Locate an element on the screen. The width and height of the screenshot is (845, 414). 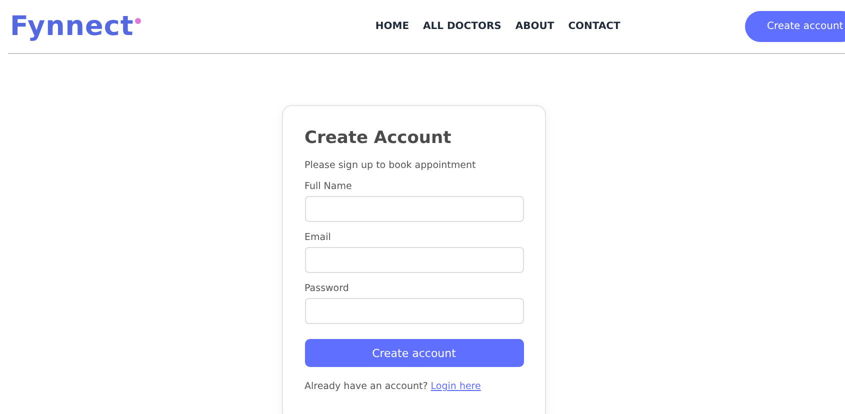
create-account-button: Create account is located at coordinates (794, 26).